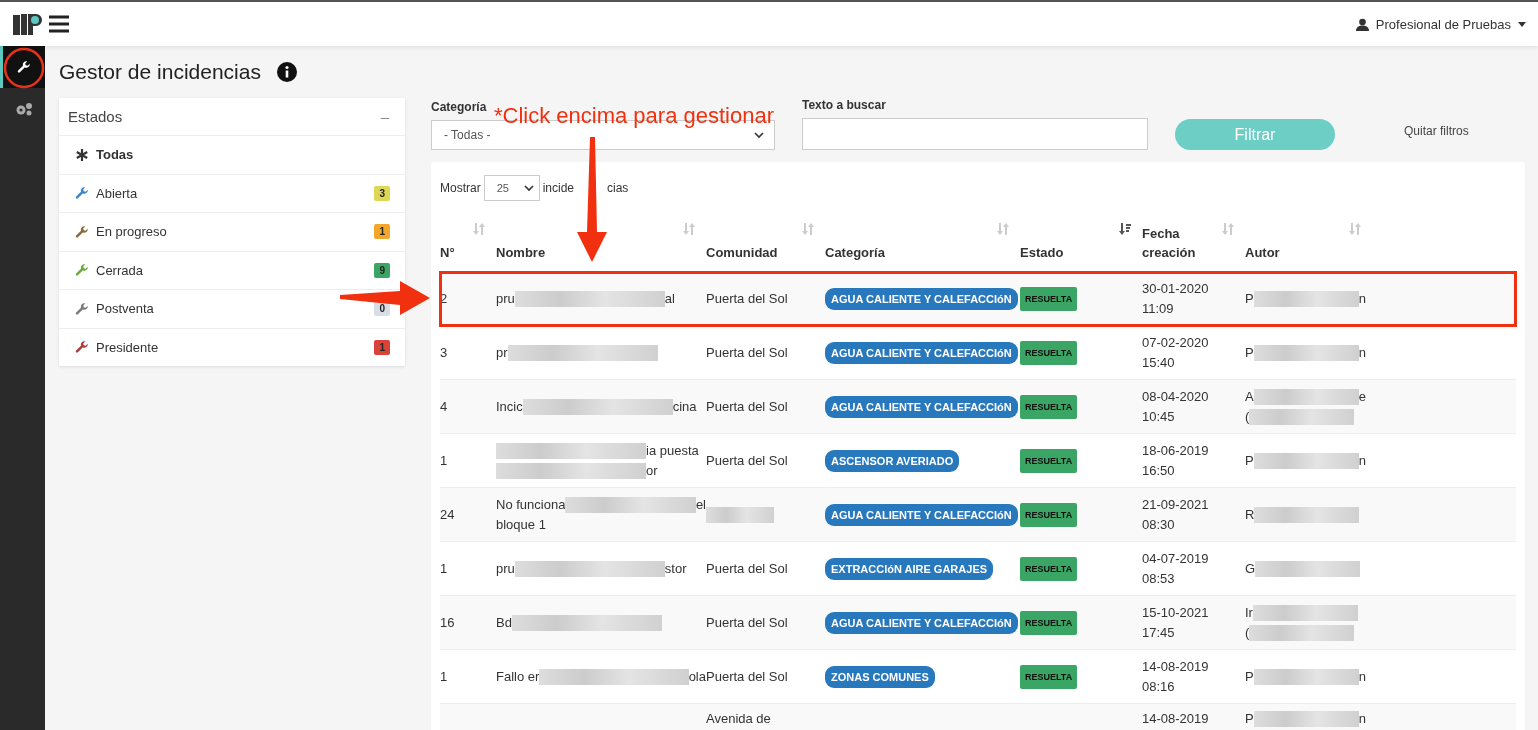 Image resolution: width=1538 pixels, height=730 pixels. I want to click on time-text: 11:09, so click(1158, 308).